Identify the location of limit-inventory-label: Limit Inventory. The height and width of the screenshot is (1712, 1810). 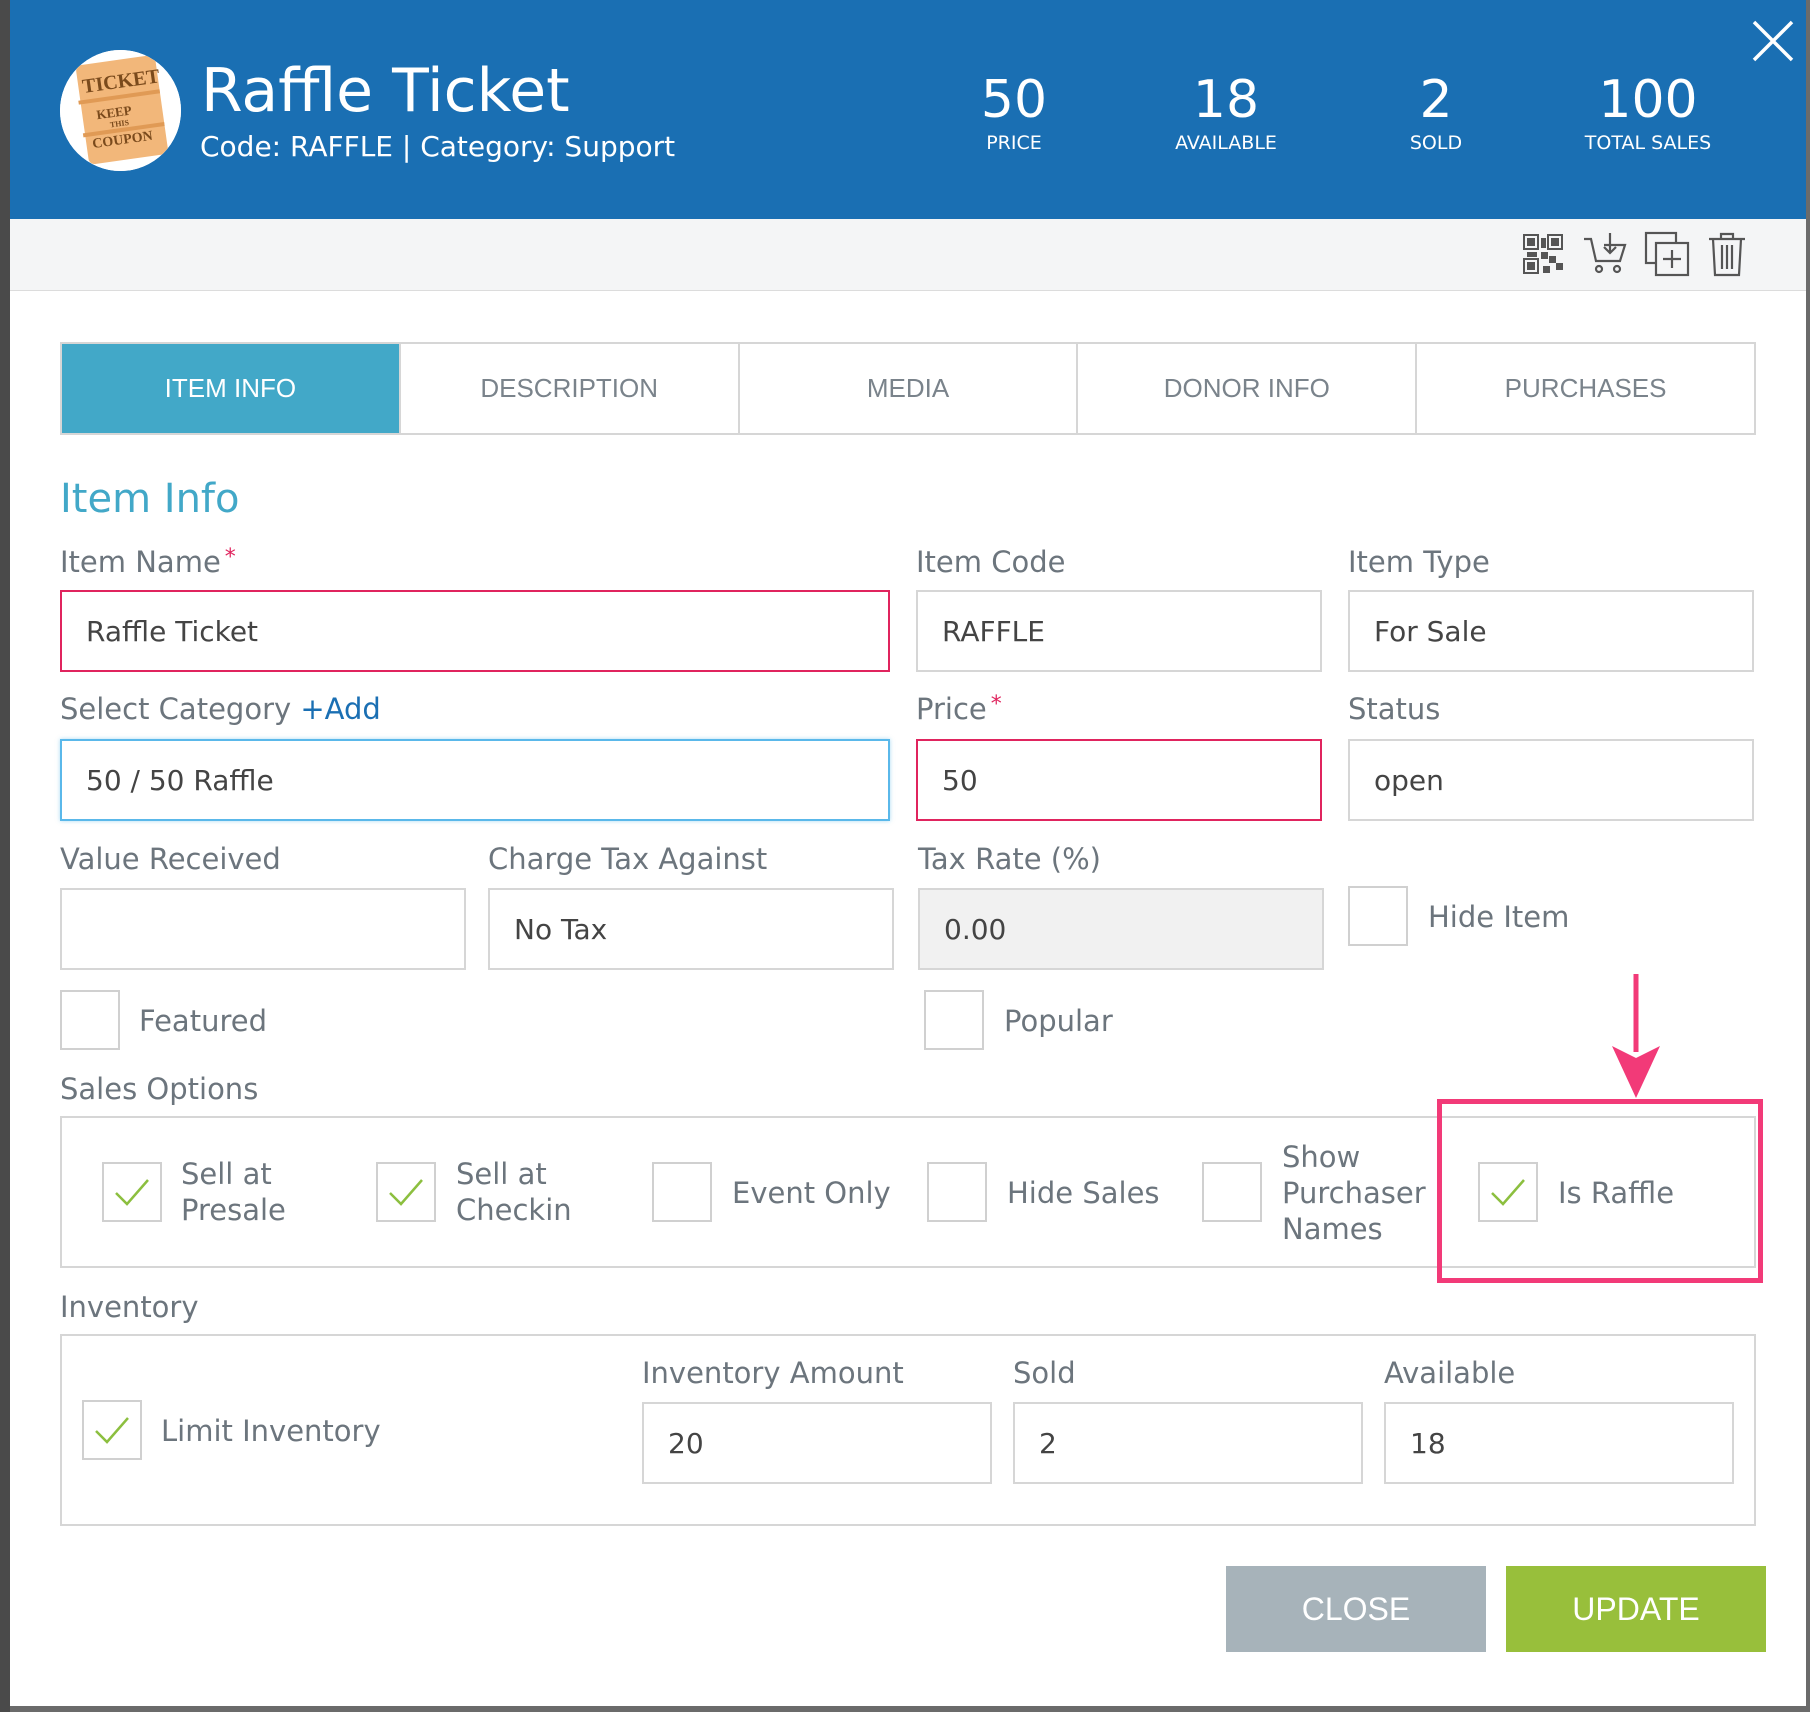
(271, 1431).